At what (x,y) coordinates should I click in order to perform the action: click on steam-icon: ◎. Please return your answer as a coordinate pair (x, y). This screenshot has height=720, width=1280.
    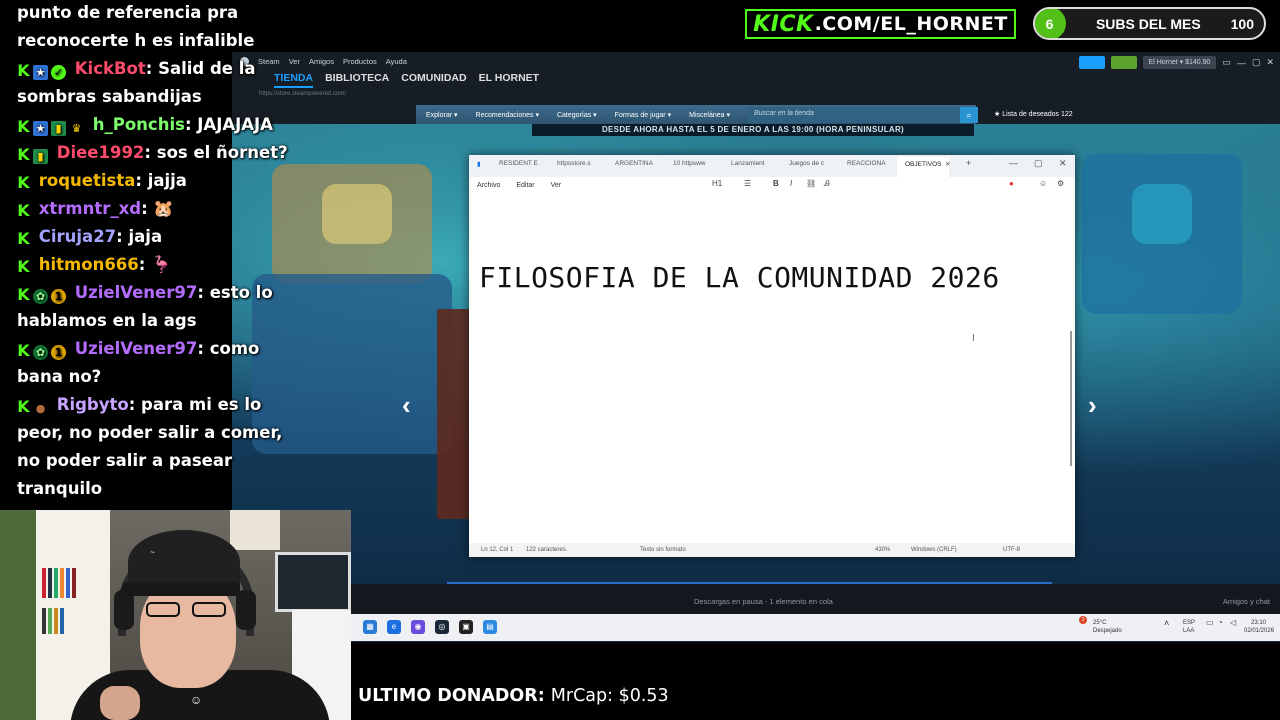
    Looking at the image, I should click on (442, 627).